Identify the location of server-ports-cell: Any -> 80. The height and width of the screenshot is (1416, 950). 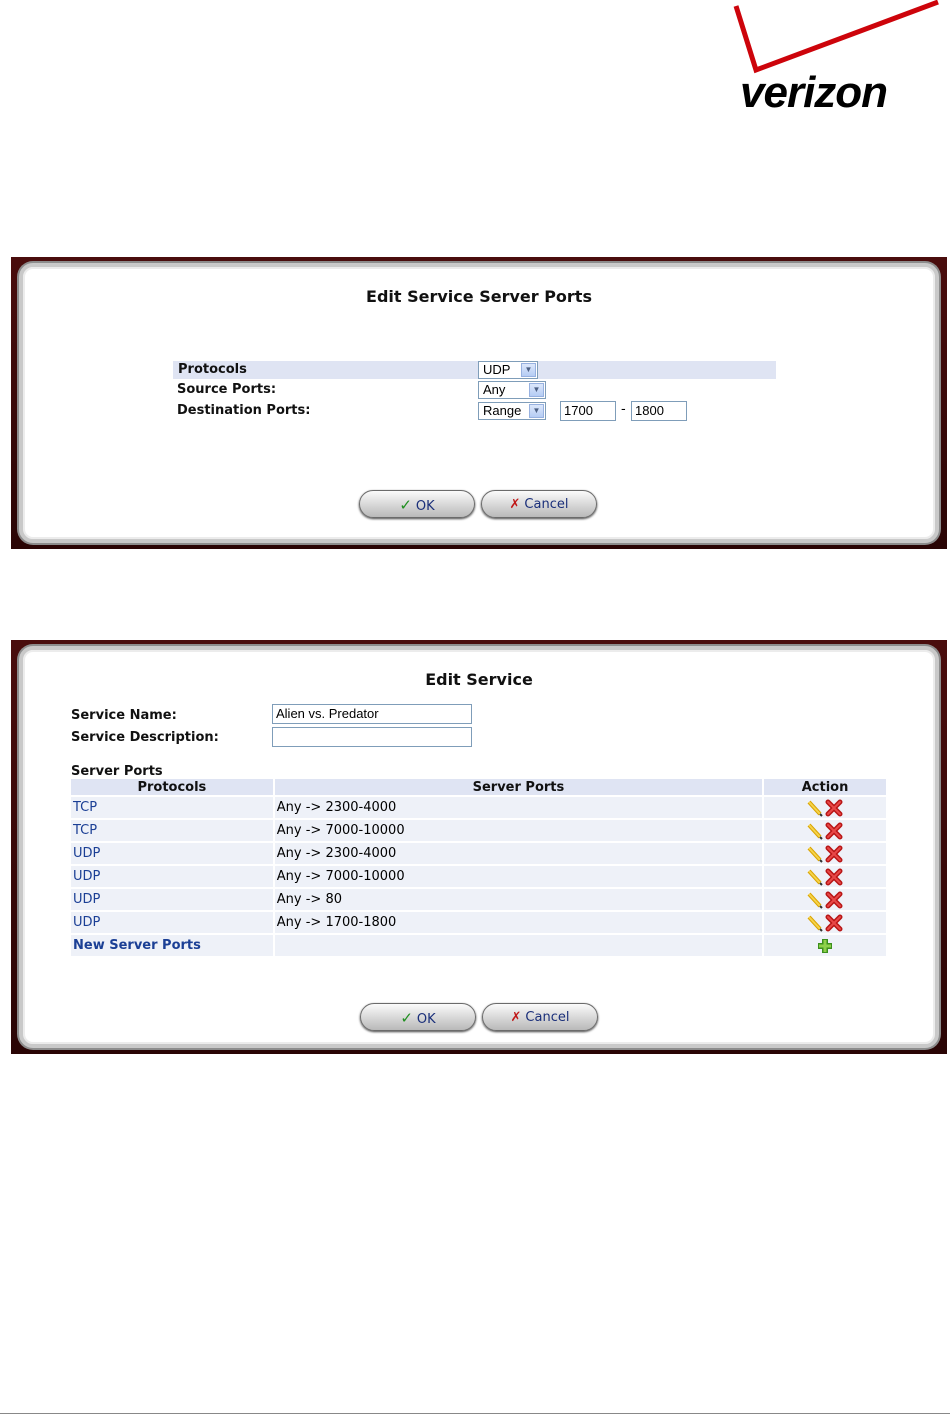
(519, 899).